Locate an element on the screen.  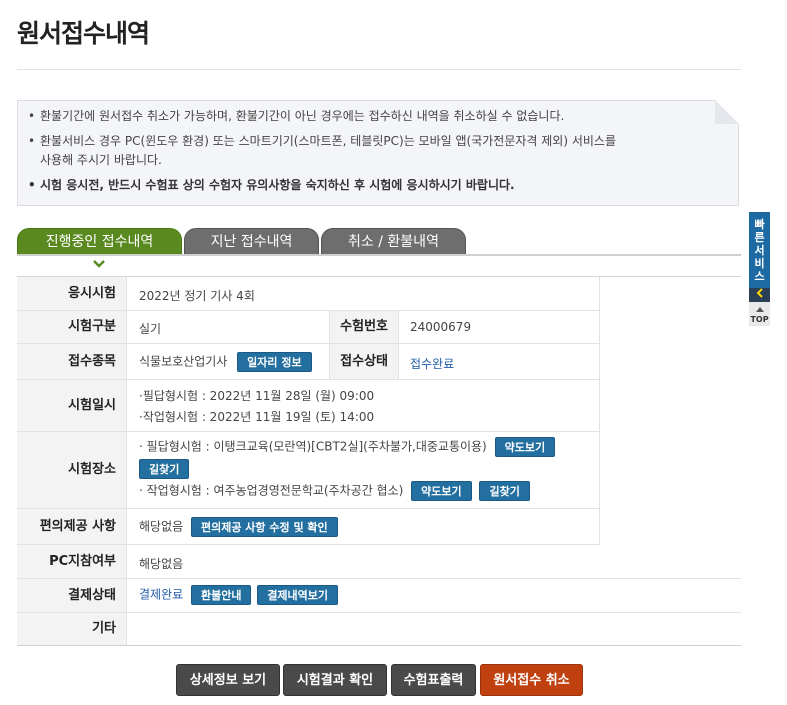
row-item: 접수종목 식물보호산업기사 일자리 정보 접수상태 접수완료 is located at coordinates (308, 362).